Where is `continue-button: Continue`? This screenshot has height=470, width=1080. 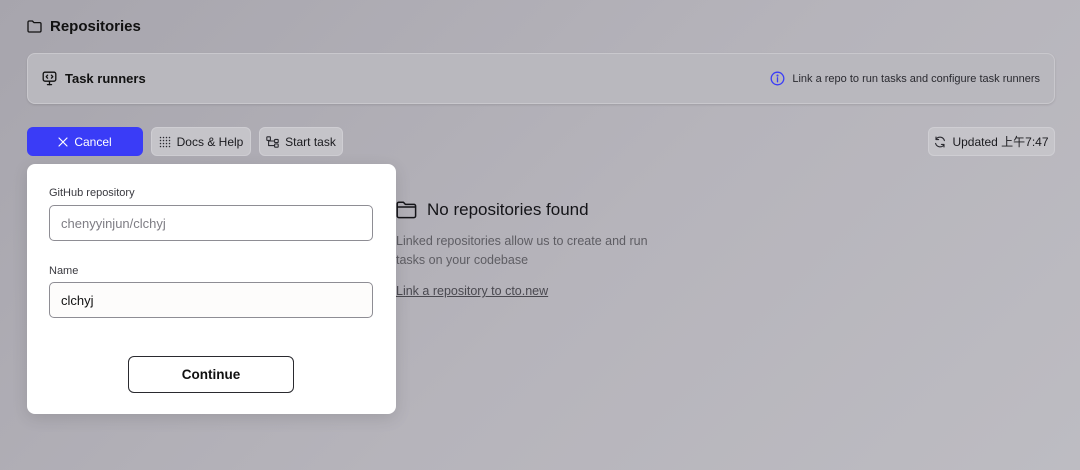
continue-button: Continue is located at coordinates (211, 374).